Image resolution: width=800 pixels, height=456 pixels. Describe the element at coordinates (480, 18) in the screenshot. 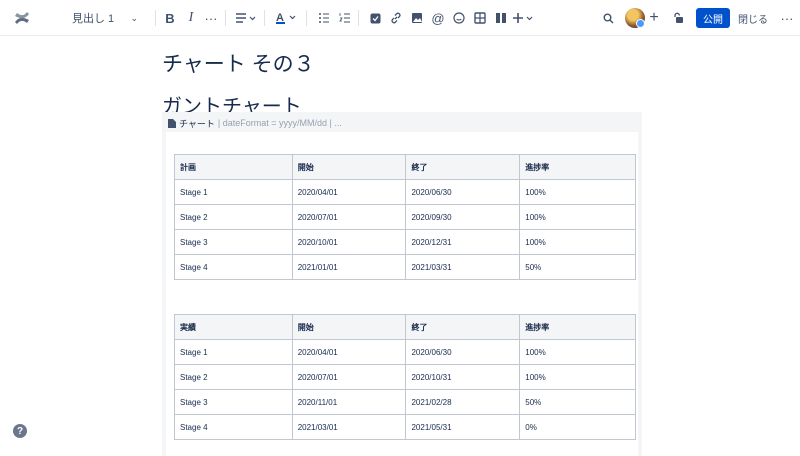

I see `table-icon` at that location.